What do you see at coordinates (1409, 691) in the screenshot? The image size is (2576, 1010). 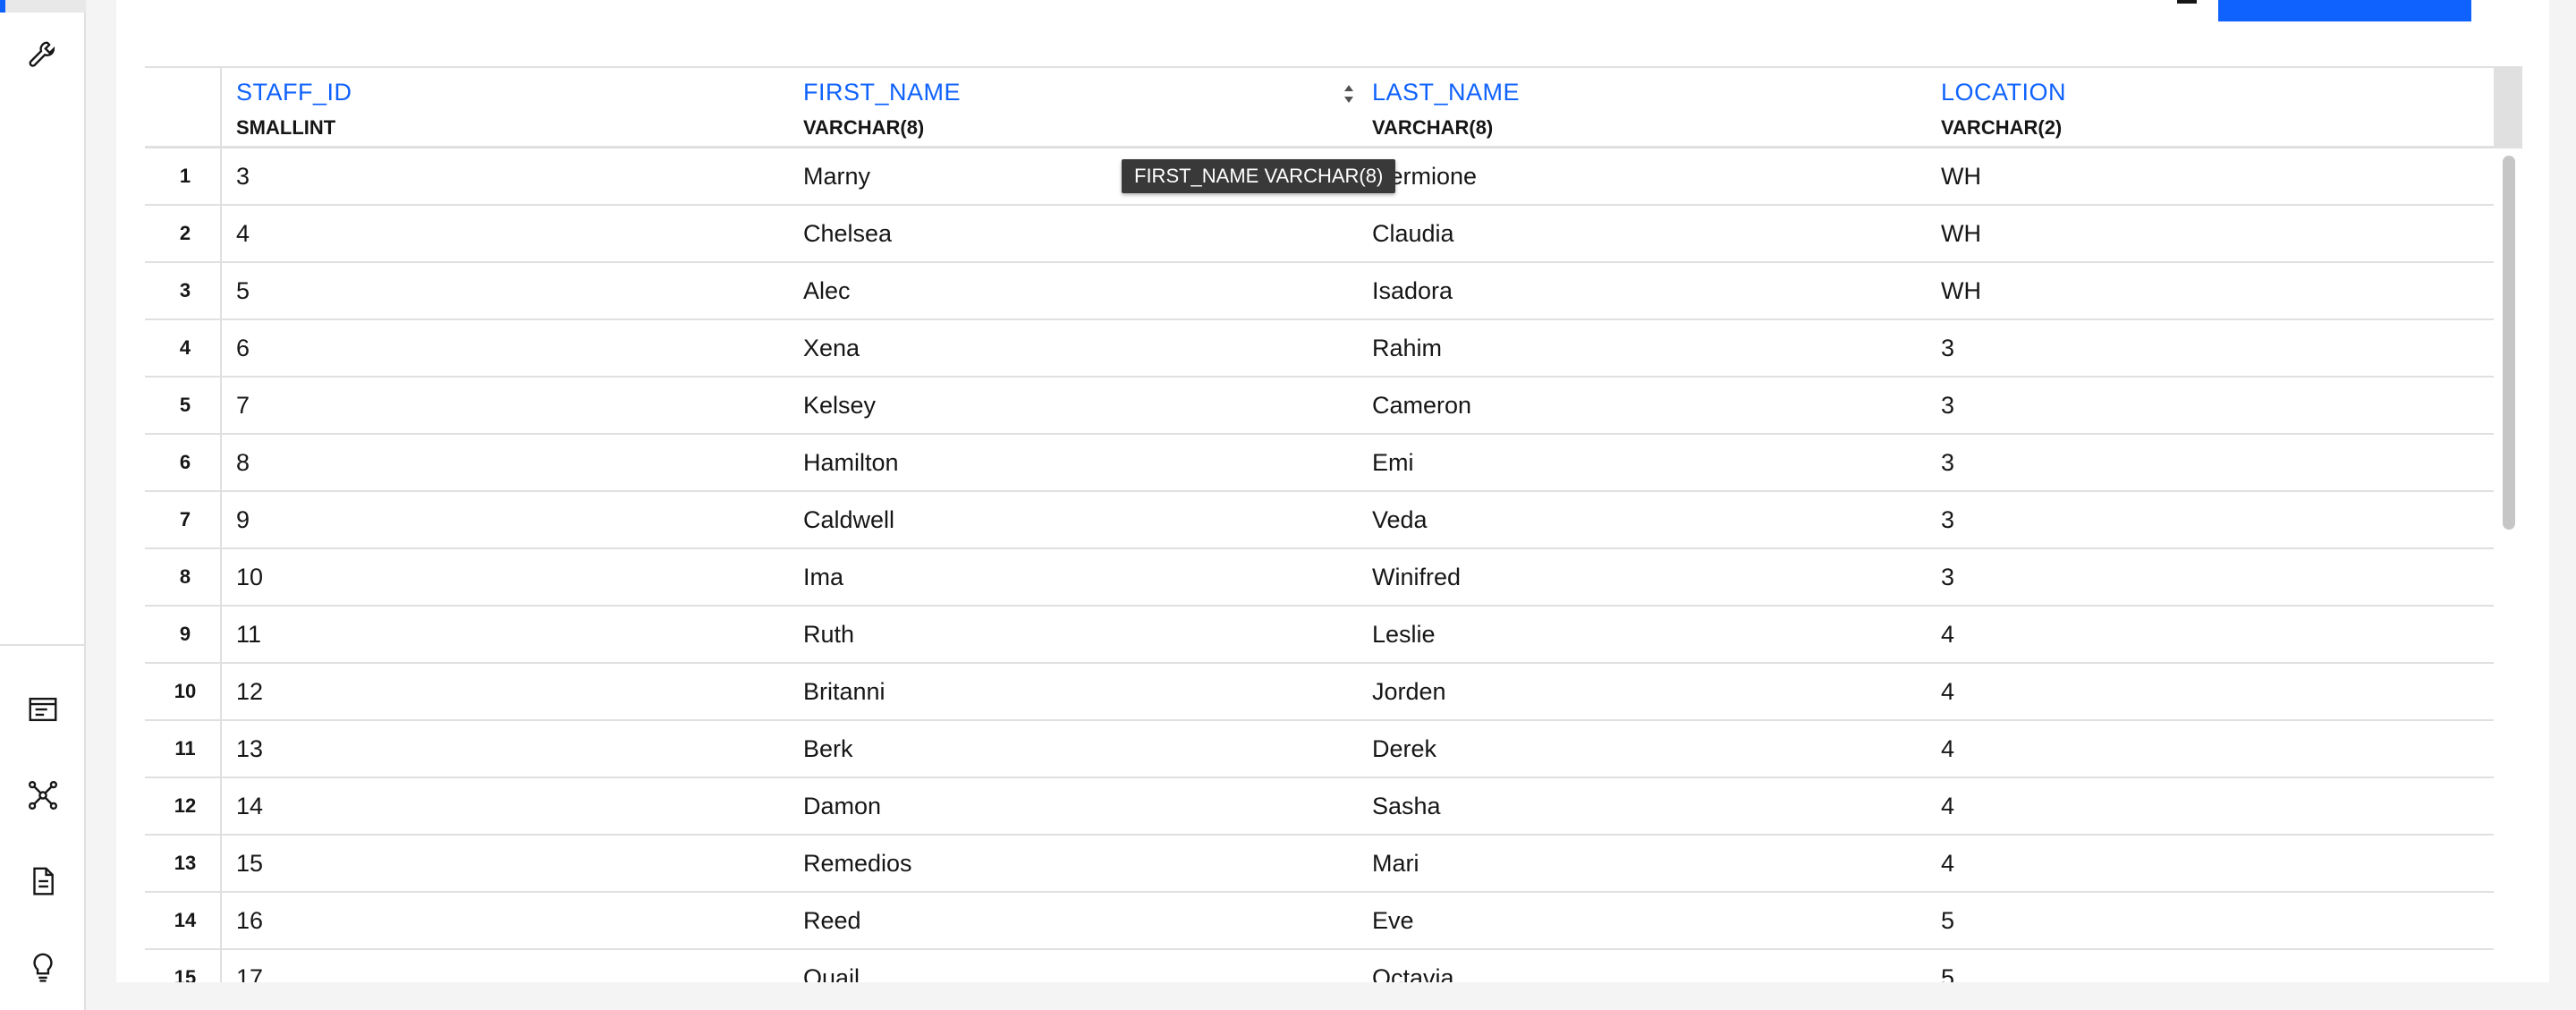 I see `cell-last-name: Jorden` at bounding box center [1409, 691].